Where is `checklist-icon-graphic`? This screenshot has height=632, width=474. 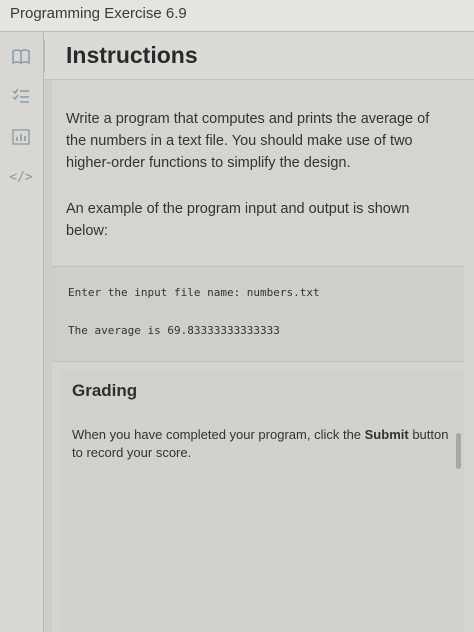 checklist-icon-graphic is located at coordinates (20, 95).